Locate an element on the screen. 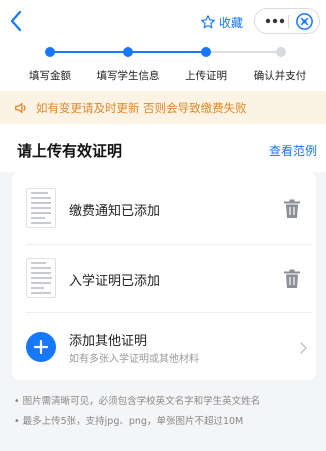 Image resolution: width=326 pixels, height=451 pixels. close-button is located at coordinates (304, 21).